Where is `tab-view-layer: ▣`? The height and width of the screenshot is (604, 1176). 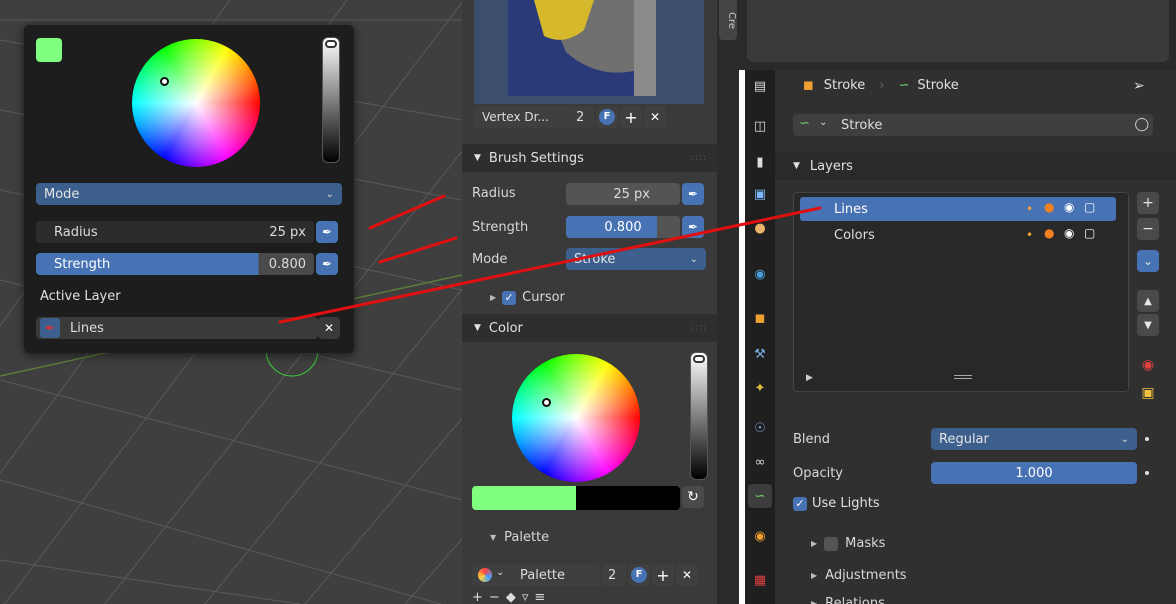
tab-view-layer: ▣ is located at coordinates (760, 194).